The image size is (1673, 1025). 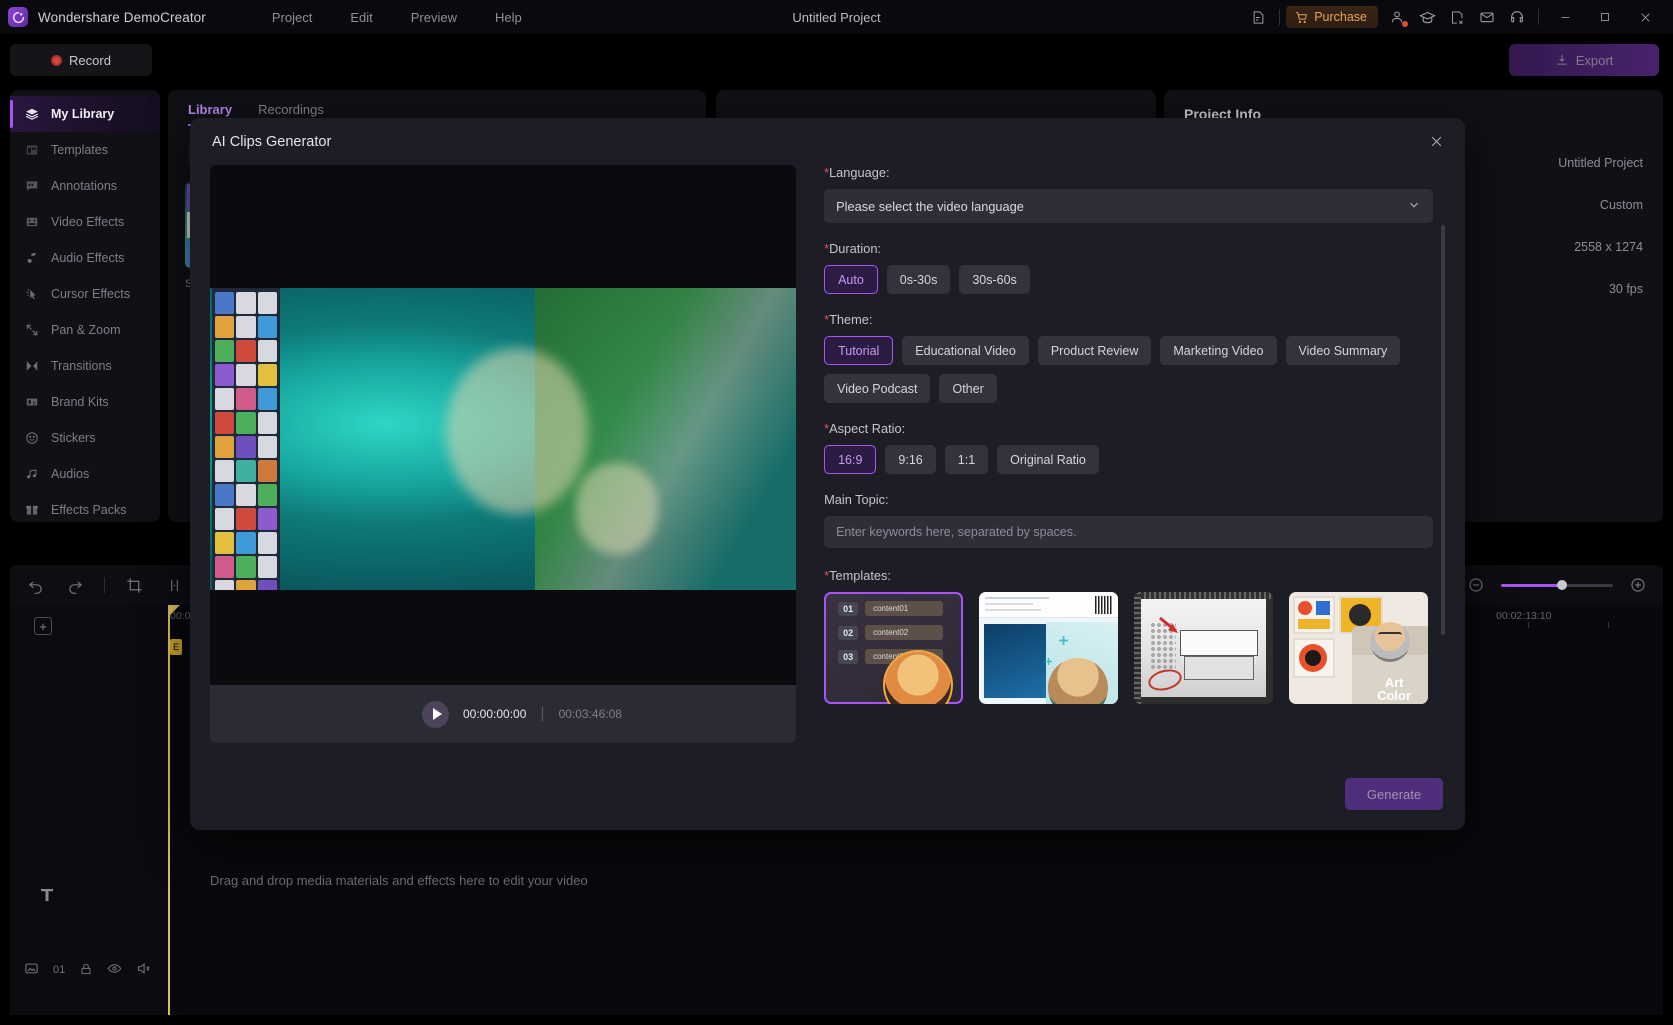 What do you see at coordinates (1476, 585) in the screenshot?
I see `zoom-out-icon` at bounding box center [1476, 585].